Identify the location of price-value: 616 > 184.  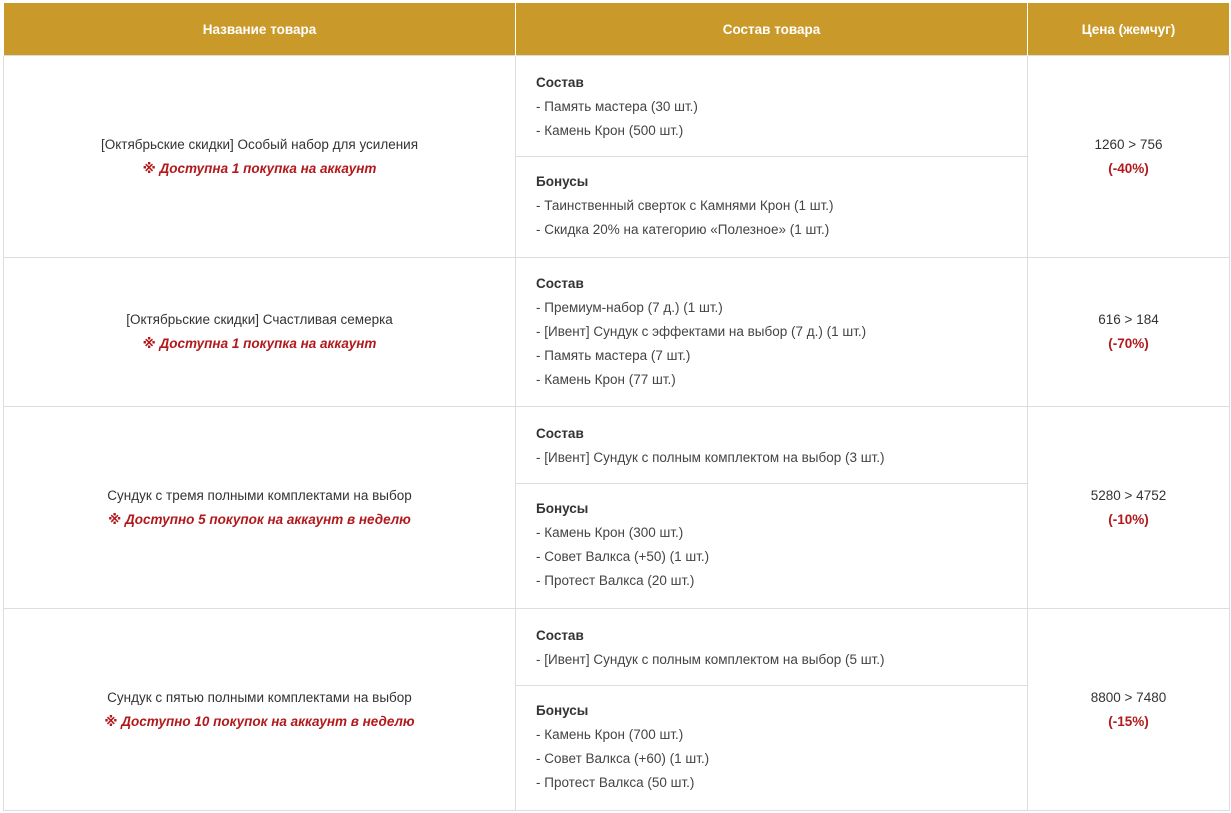
(1128, 319).